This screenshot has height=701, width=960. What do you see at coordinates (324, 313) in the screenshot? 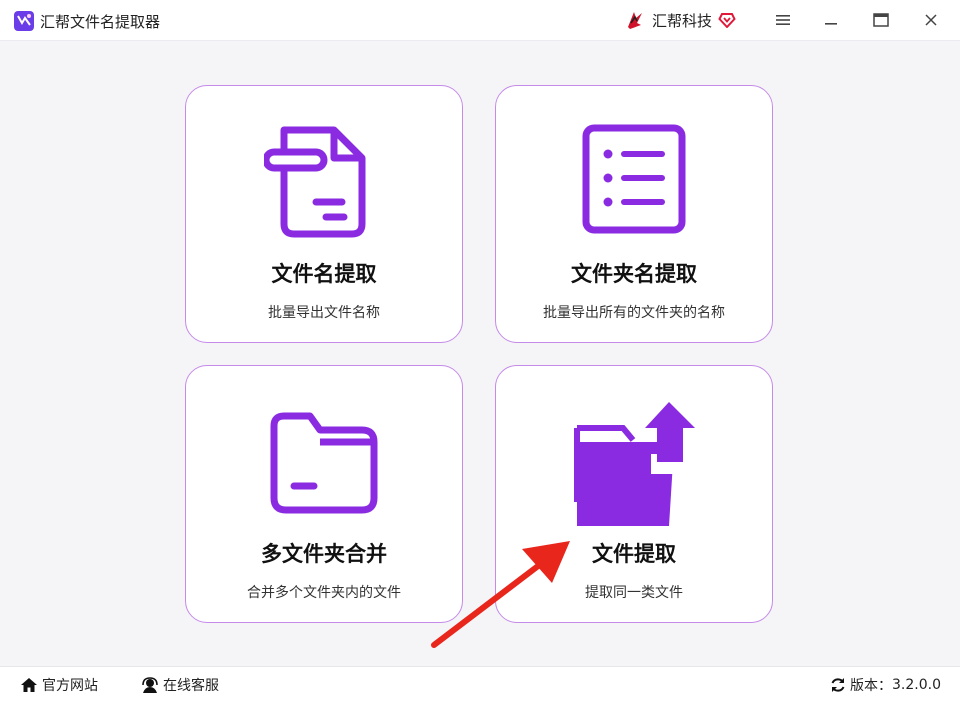
I see `card-description: 批量导出文件名称` at bounding box center [324, 313].